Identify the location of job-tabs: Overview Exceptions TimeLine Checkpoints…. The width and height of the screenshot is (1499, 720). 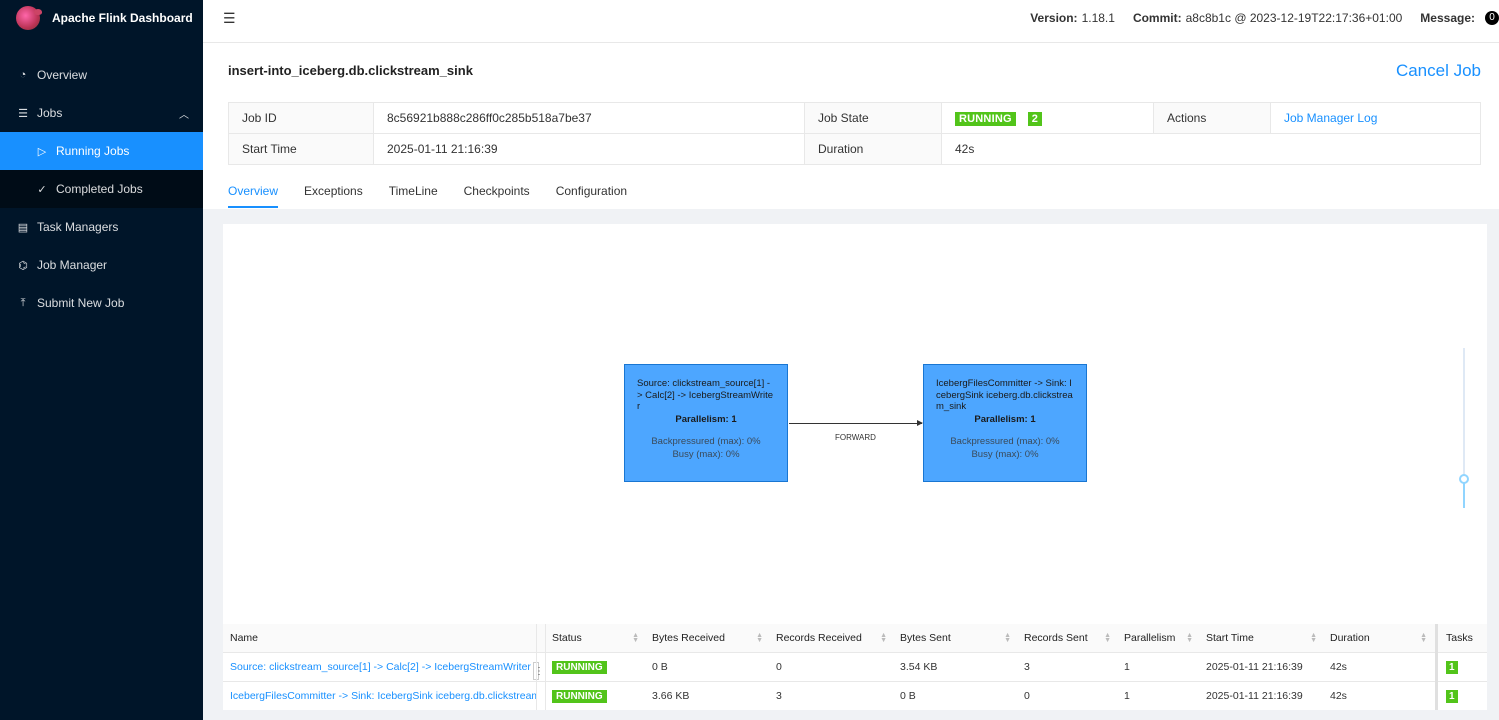
(440, 193).